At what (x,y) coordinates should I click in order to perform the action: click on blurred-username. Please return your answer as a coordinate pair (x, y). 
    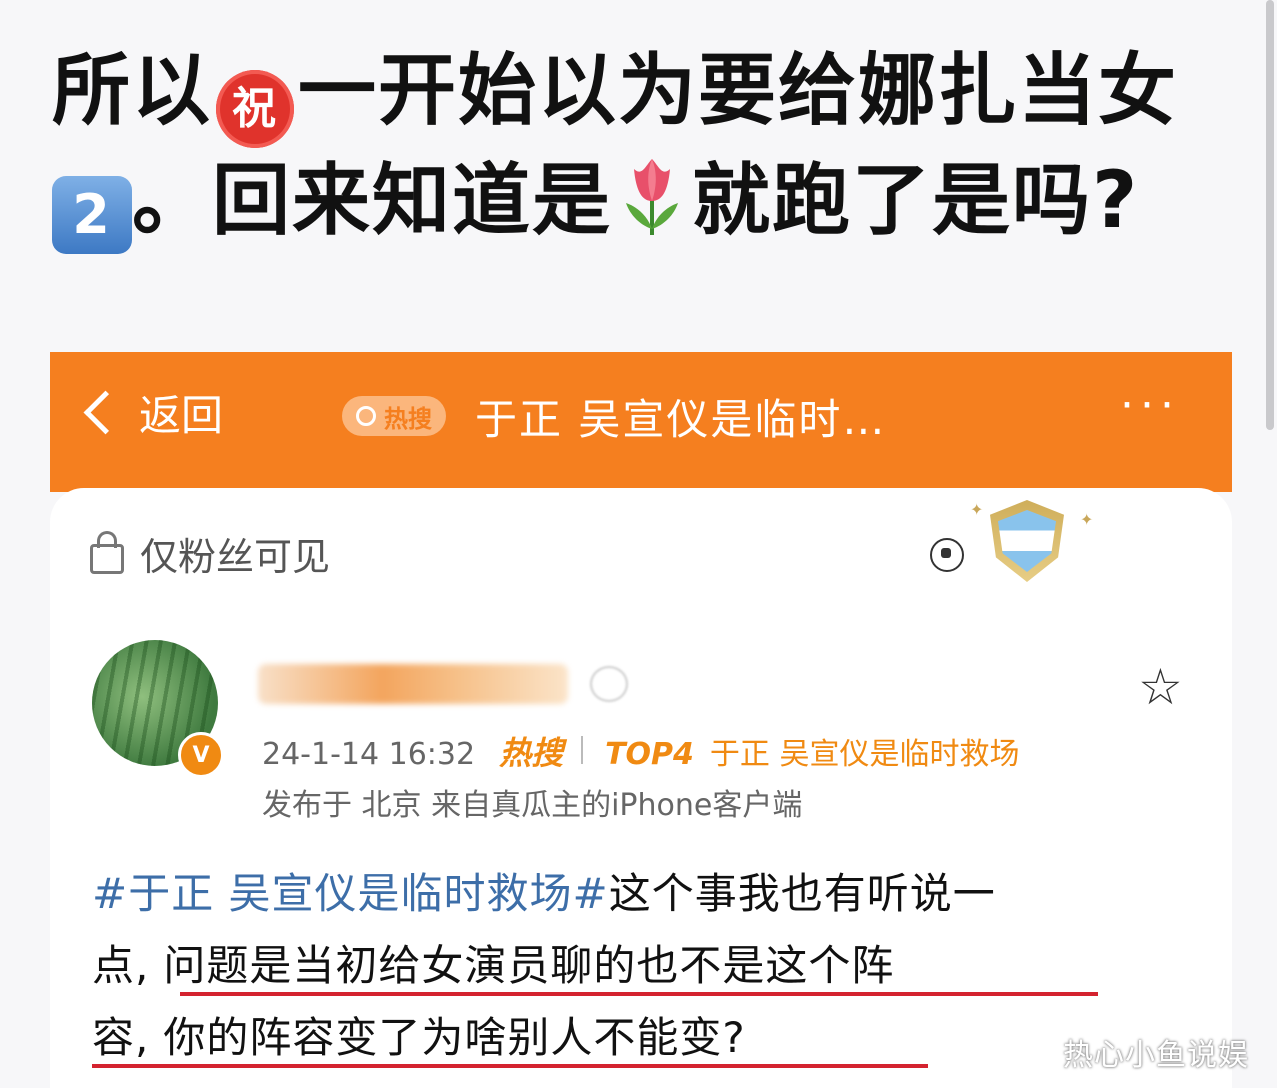
    Looking at the image, I should click on (413, 684).